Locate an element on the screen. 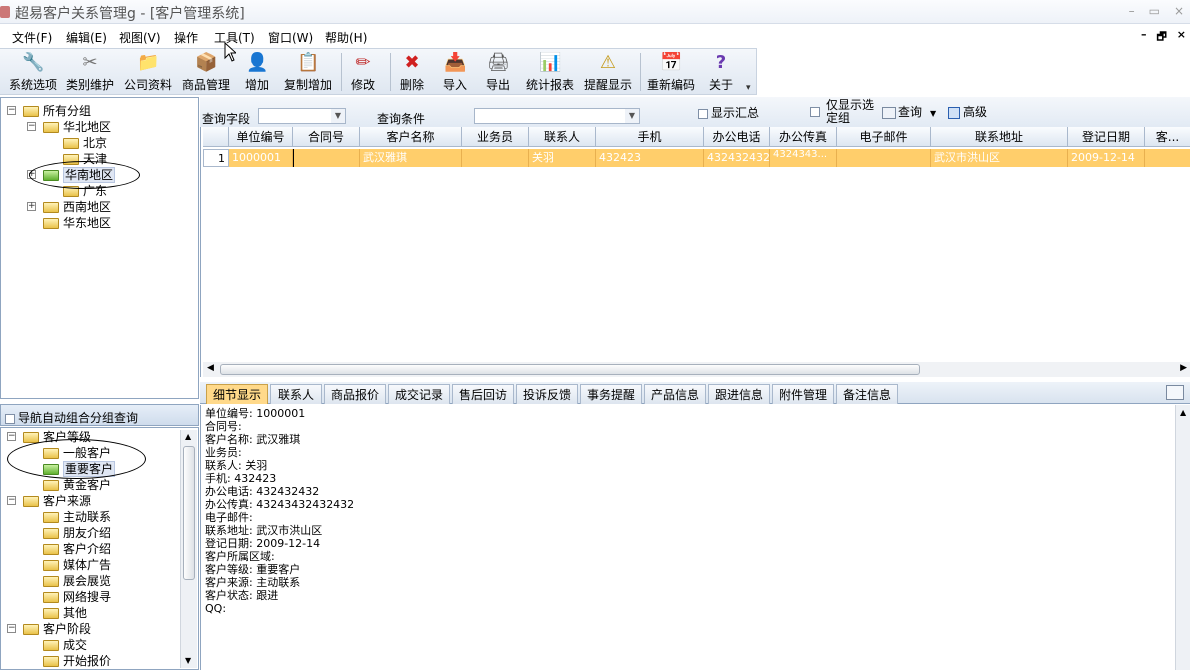  tab-attachments: 附件管理 is located at coordinates (803, 394).